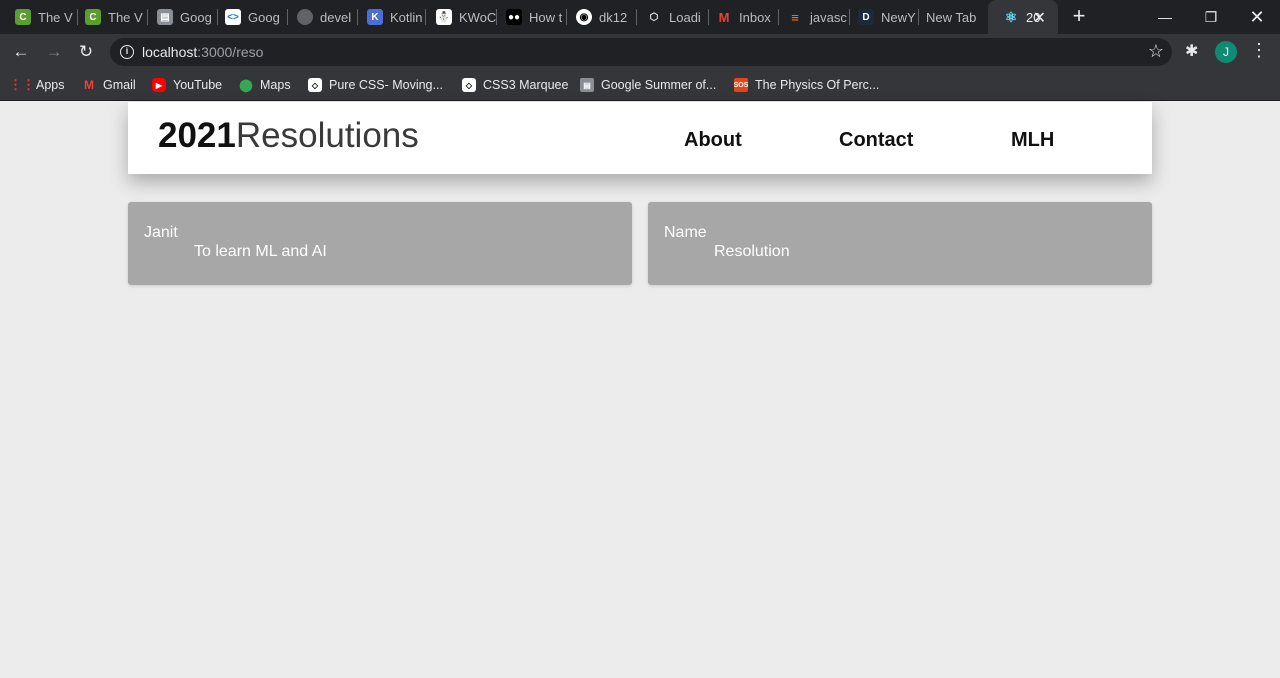 This screenshot has width=1280, height=678. Describe the element at coordinates (444, 17) in the screenshot. I see `kwoc-icon: ⛄` at that location.